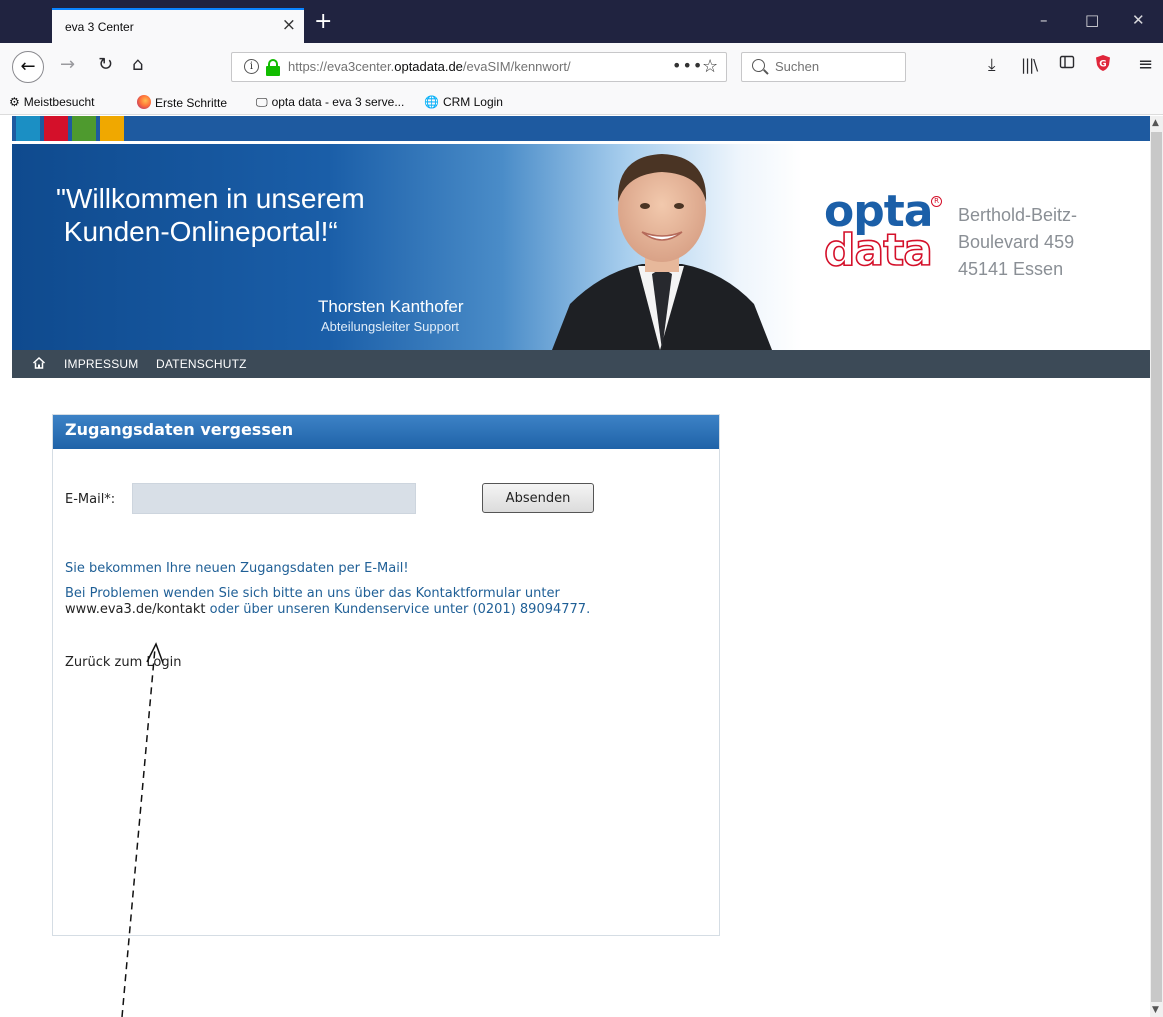 The image size is (1163, 1017). What do you see at coordinates (878, 250) in the screenshot?
I see `logo-data: data` at bounding box center [878, 250].